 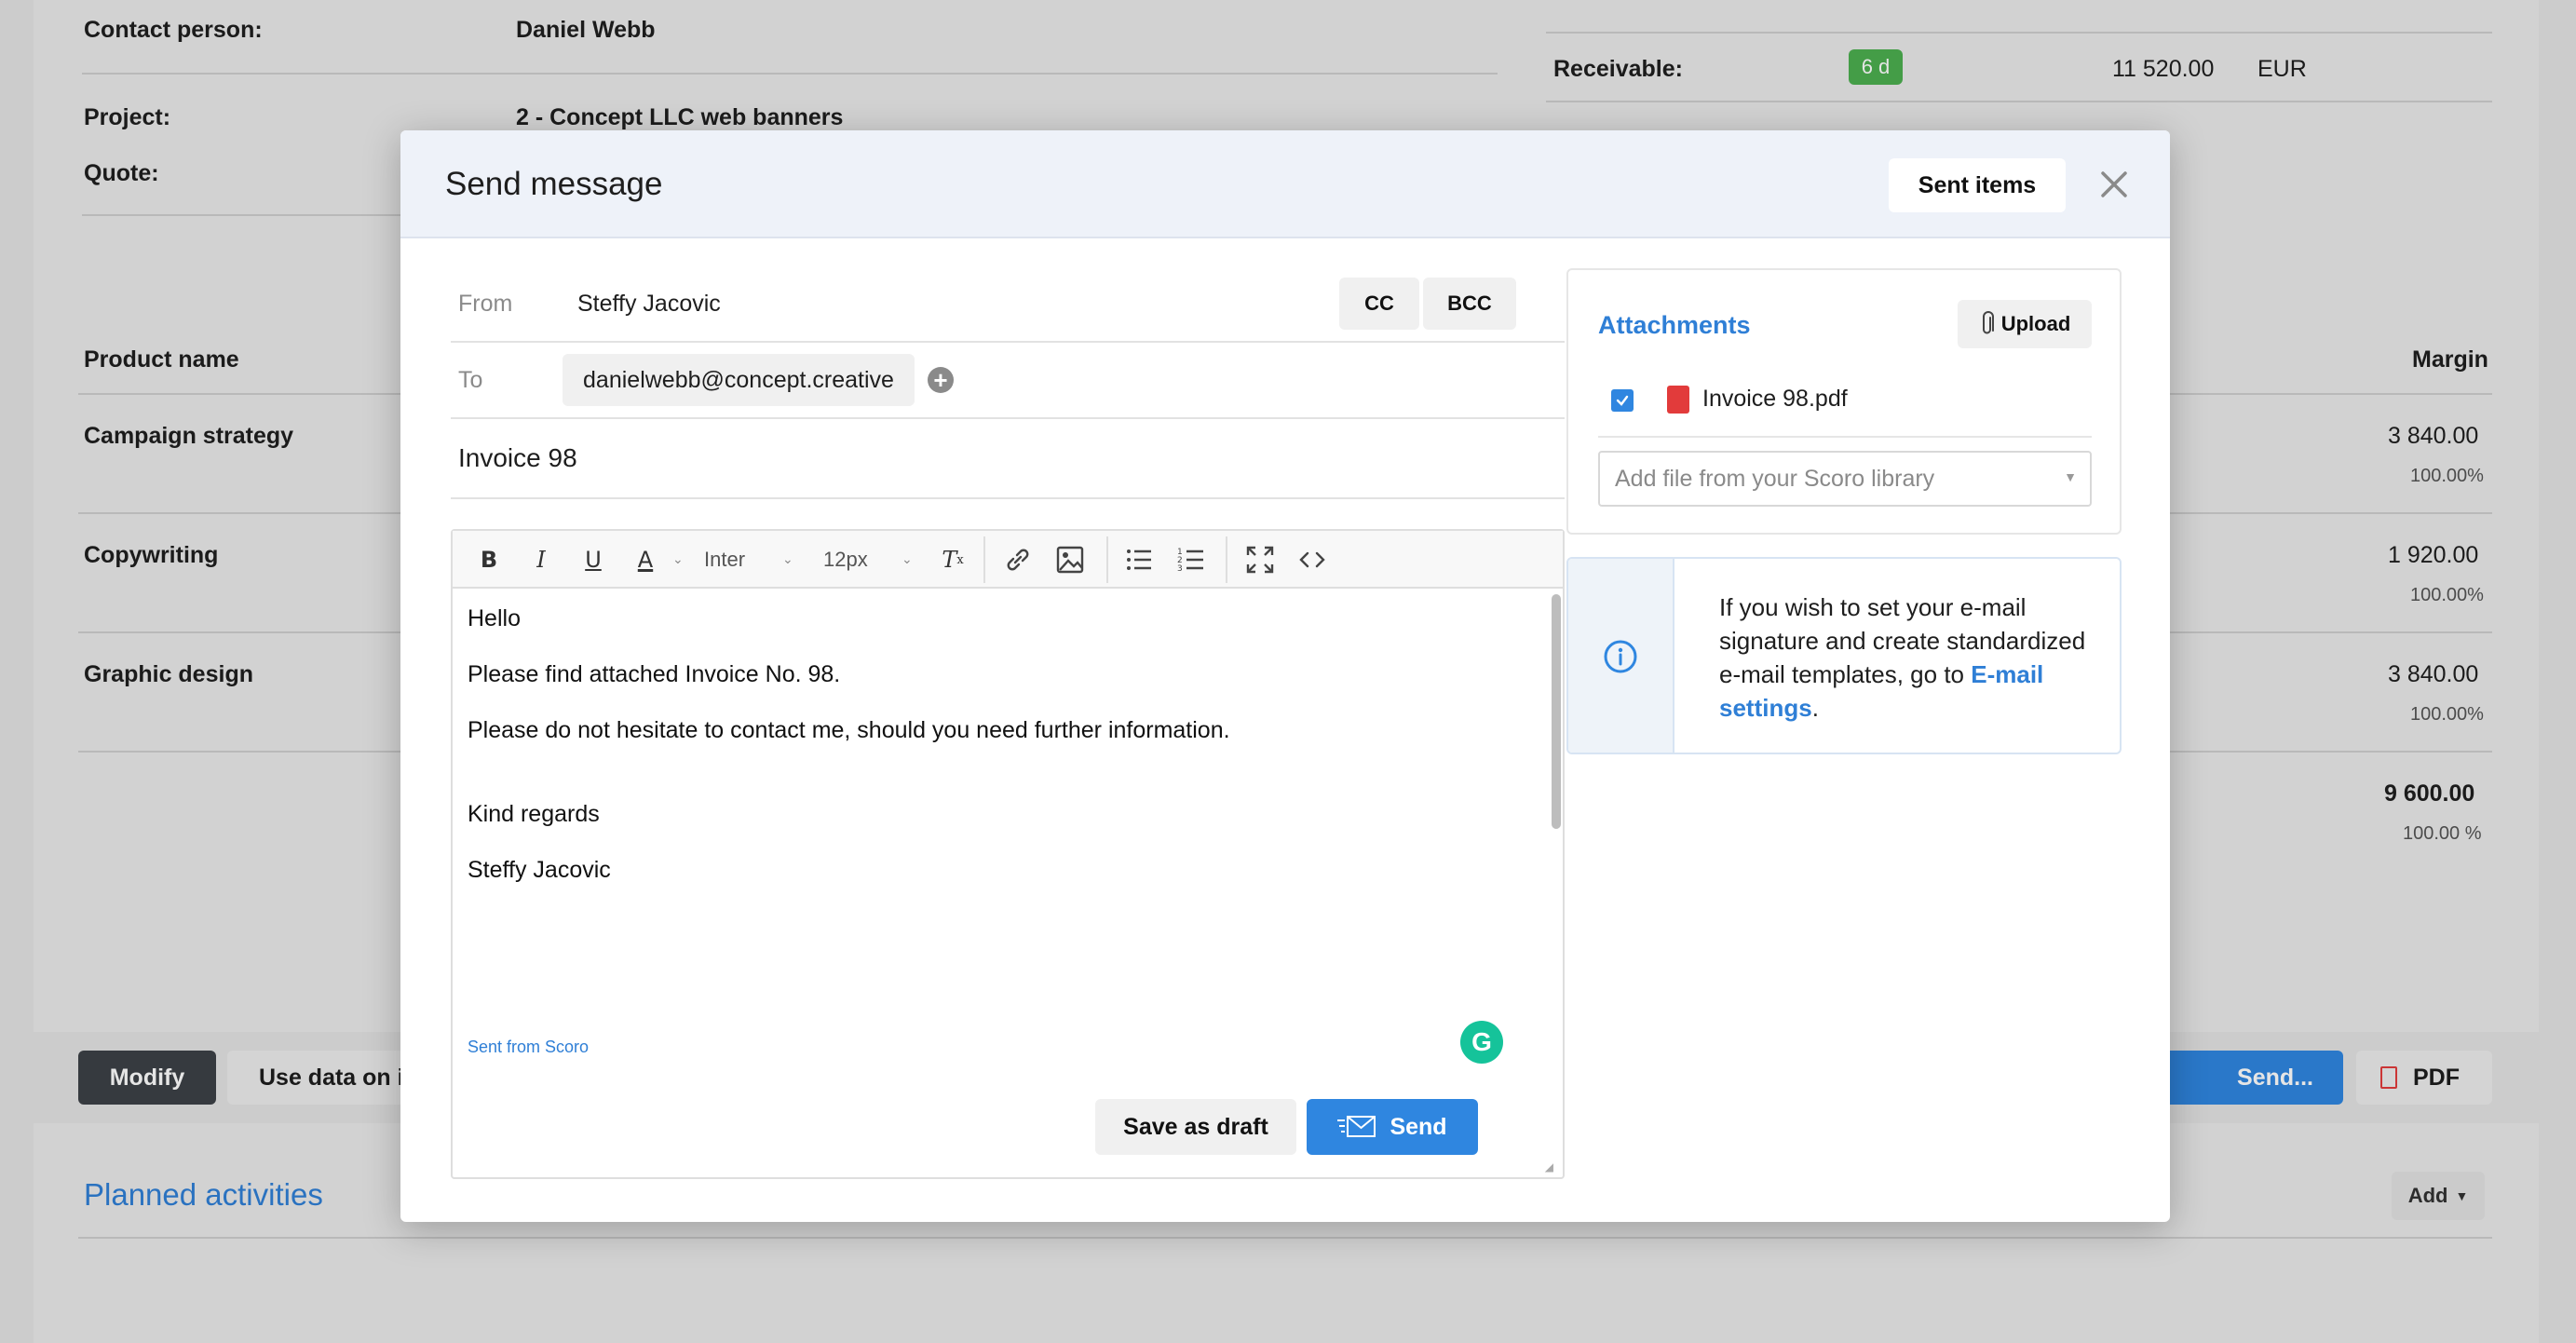 What do you see at coordinates (486, 304) in the screenshot?
I see `from-label: From` at bounding box center [486, 304].